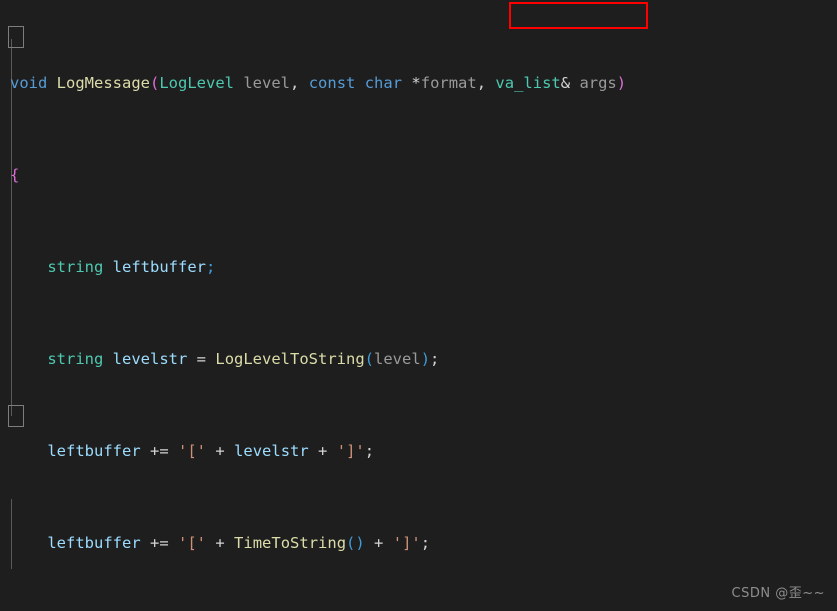 Image resolution: width=837 pixels, height=611 pixels. What do you see at coordinates (418, 175) in the screenshot?
I see `code-line: {` at bounding box center [418, 175].